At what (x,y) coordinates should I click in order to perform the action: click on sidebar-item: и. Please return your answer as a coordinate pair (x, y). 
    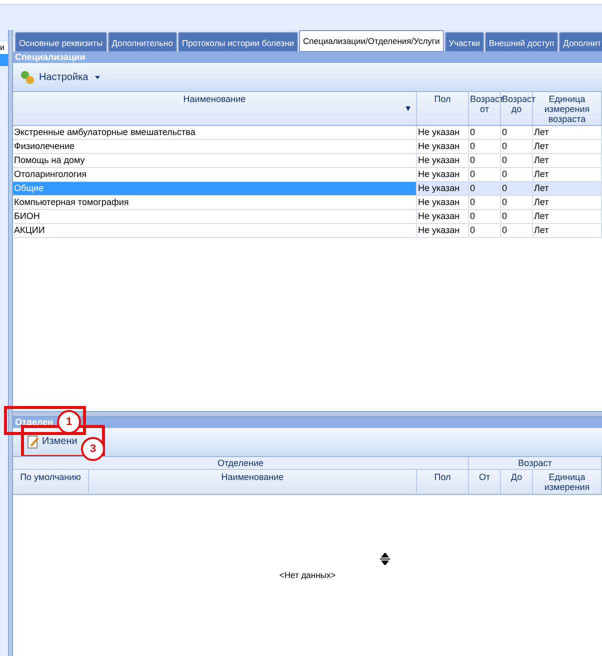
    Looking at the image, I should click on (4, 48).